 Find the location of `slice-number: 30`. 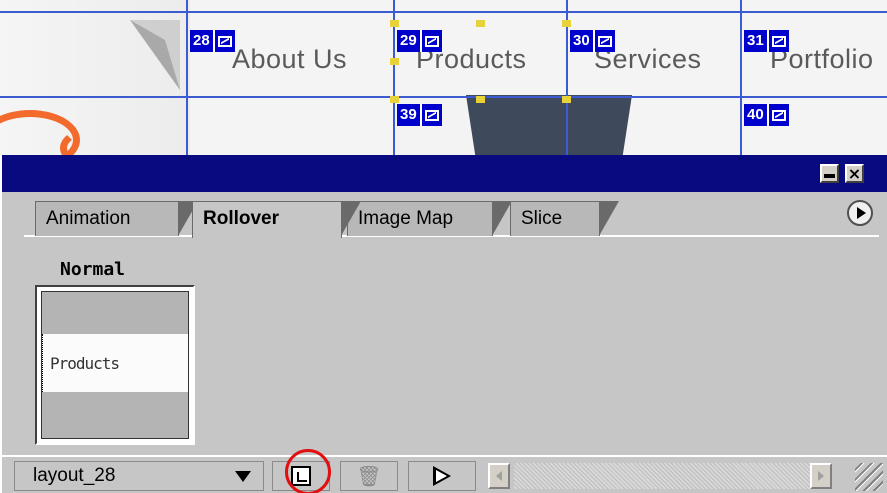

slice-number: 30 is located at coordinates (581, 41).